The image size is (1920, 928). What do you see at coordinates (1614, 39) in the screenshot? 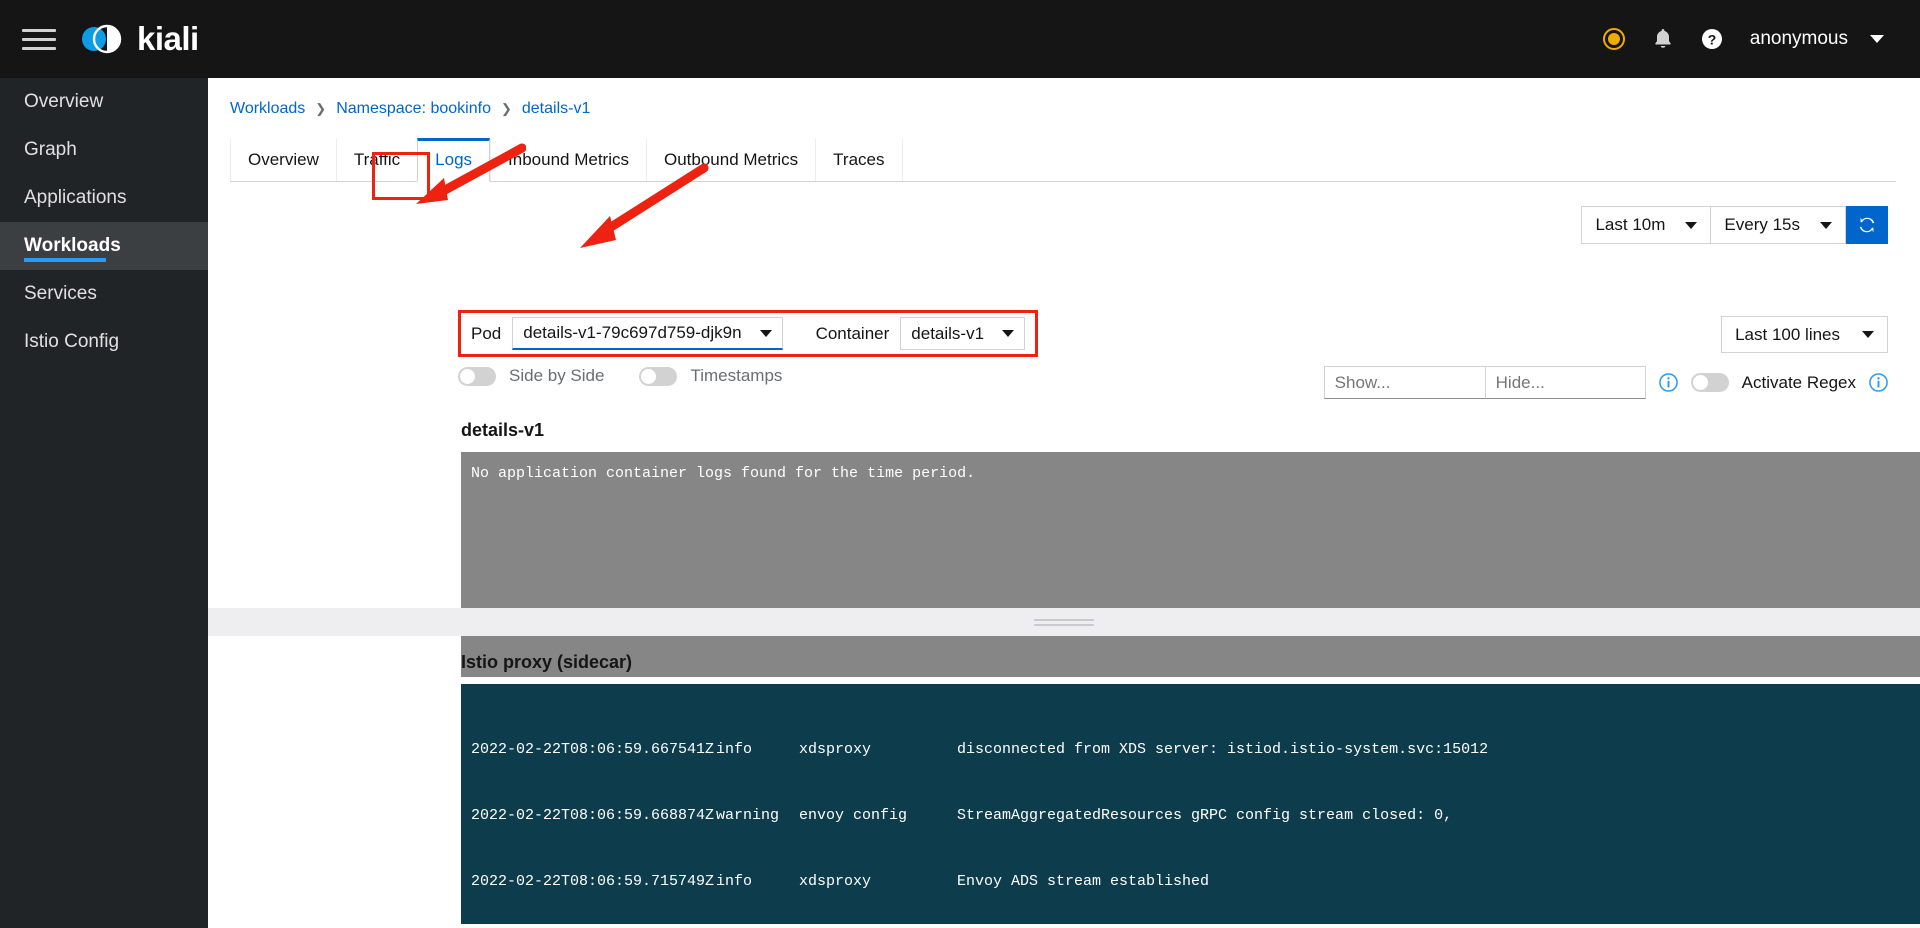
I see `circle-status-icon` at bounding box center [1614, 39].